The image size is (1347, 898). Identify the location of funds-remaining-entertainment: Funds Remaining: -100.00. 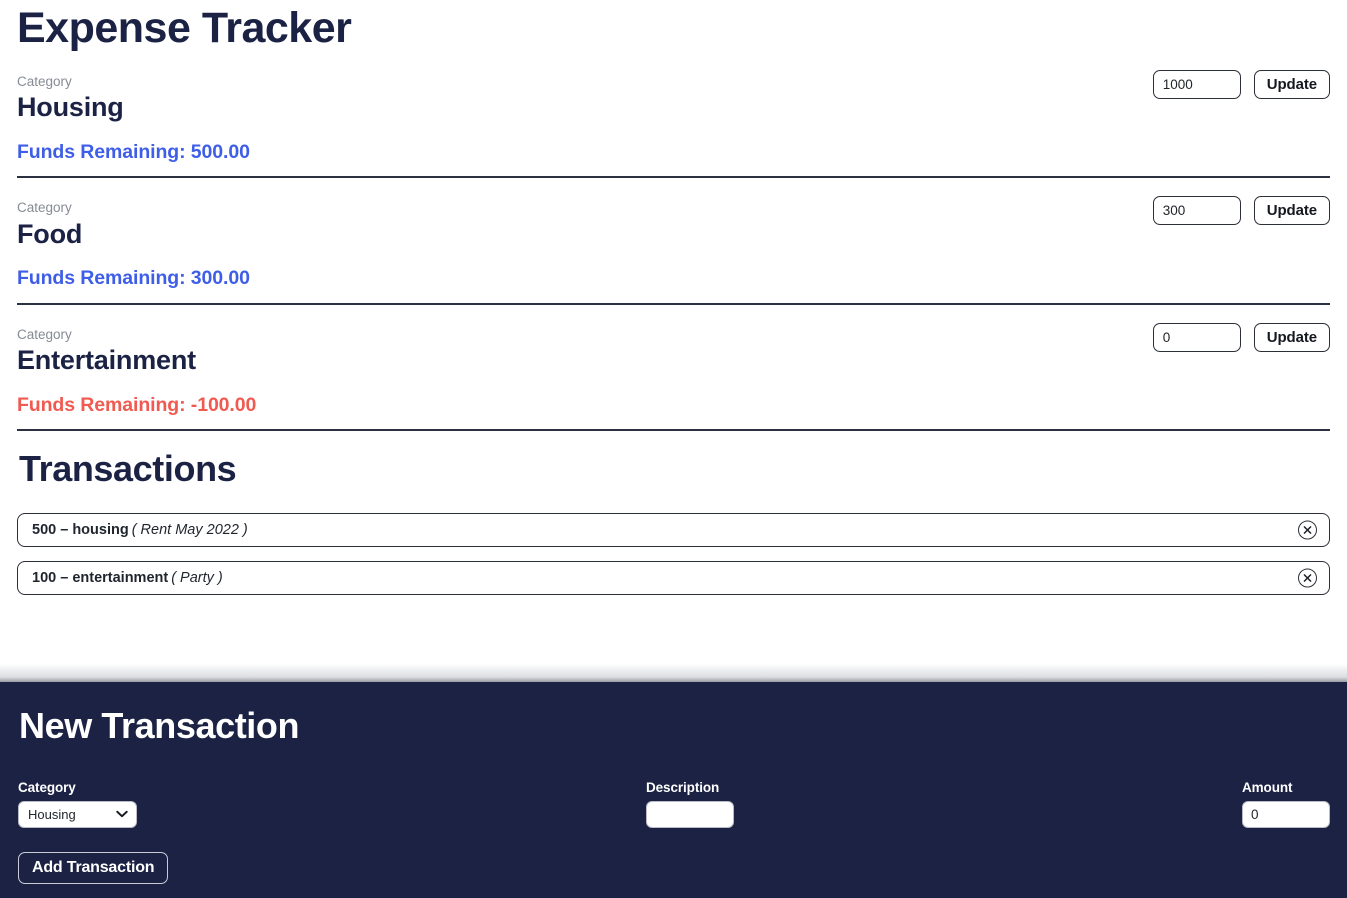
(137, 404).